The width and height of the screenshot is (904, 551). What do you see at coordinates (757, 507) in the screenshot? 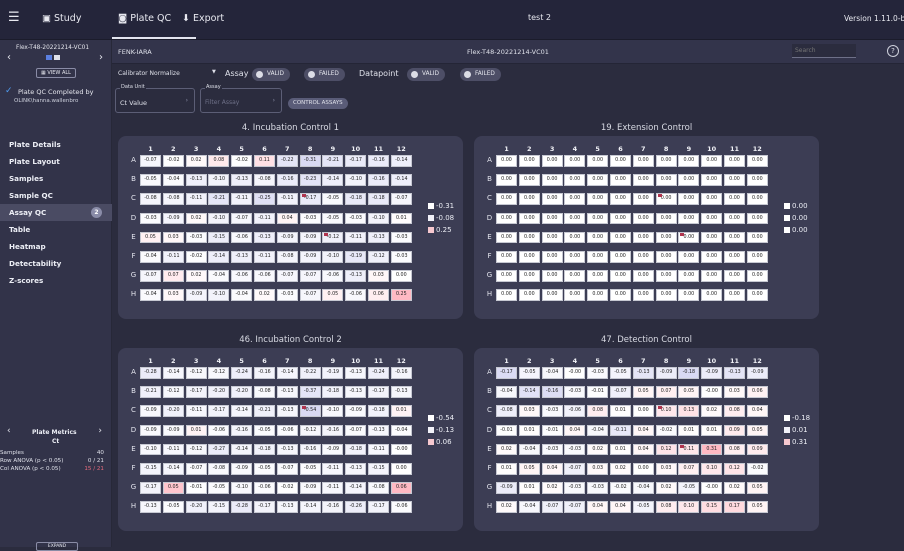
I see `well-cell: 0.05` at bounding box center [757, 507].